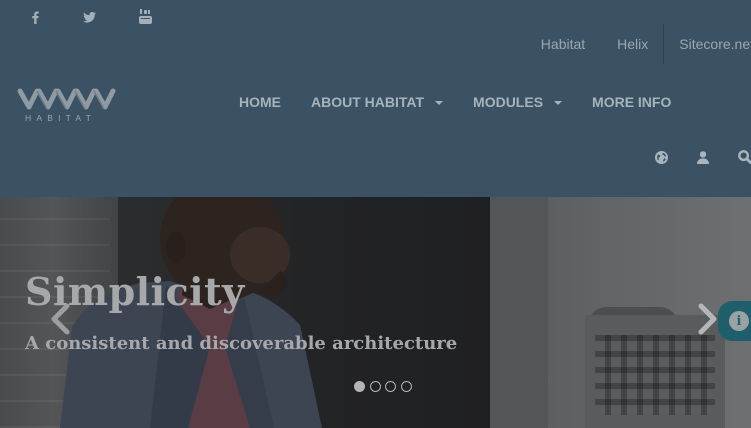 Image resolution: width=751 pixels, height=428 pixels. What do you see at coordinates (60, 319) in the screenshot?
I see `carousel-prev-arrow-icon` at bounding box center [60, 319].